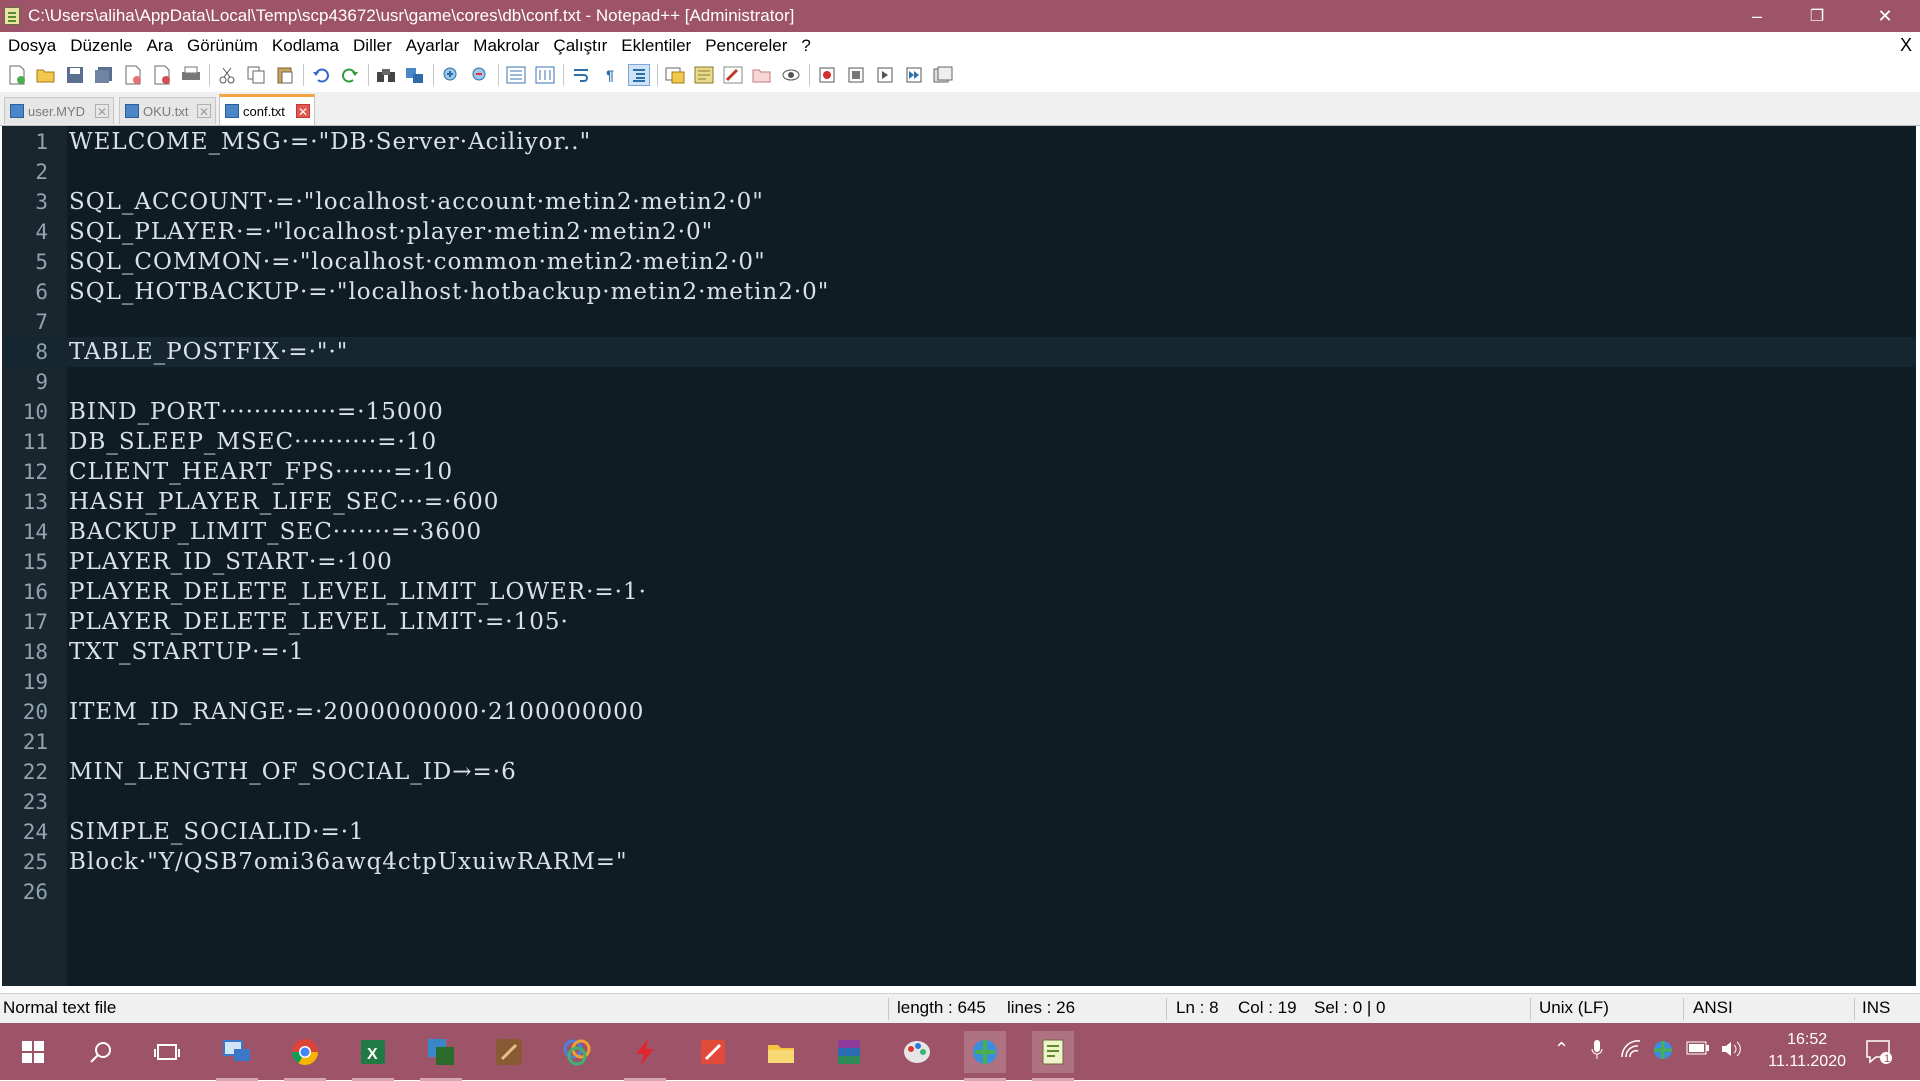 This screenshot has width=1920, height=1081. Describe the element at coordinates (704, 75) in the screenshot. I see `function-list-icon` at that location.